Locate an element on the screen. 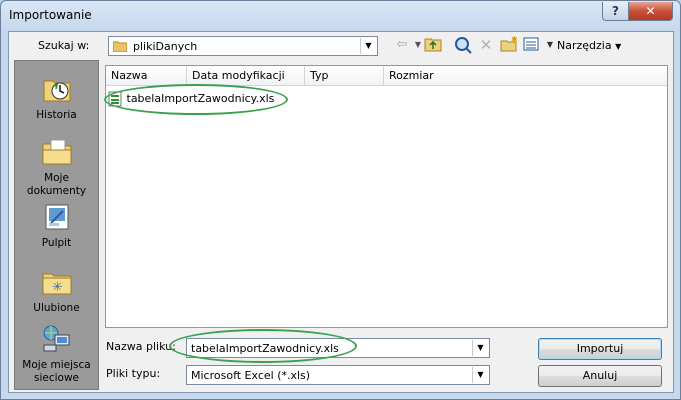 Image resolution: width=681 pixels, height=400 pixels. title-bar: Importowanie ? ✕ is located at coordinates (340, 16).